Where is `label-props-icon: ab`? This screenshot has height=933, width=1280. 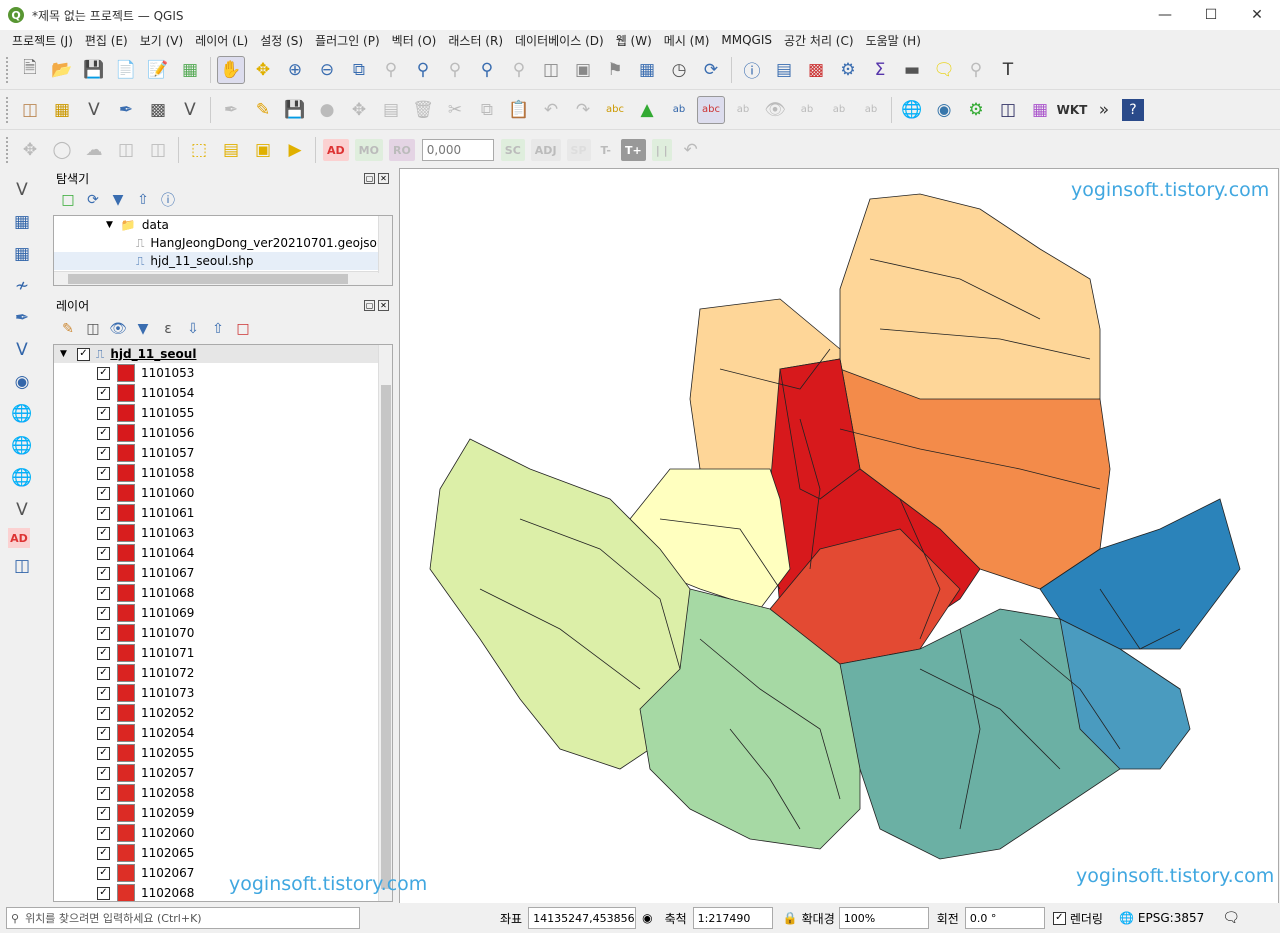
label-props-icon: ab is located at coordinates (871, 110).